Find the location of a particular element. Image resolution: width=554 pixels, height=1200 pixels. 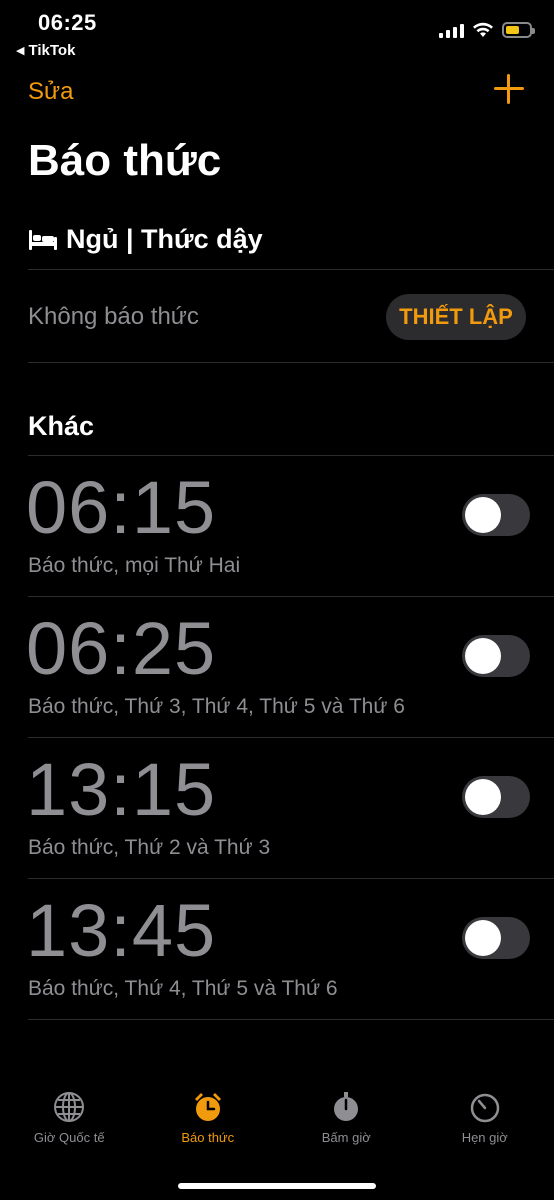

status-icons is located at coordinates (487, 30).